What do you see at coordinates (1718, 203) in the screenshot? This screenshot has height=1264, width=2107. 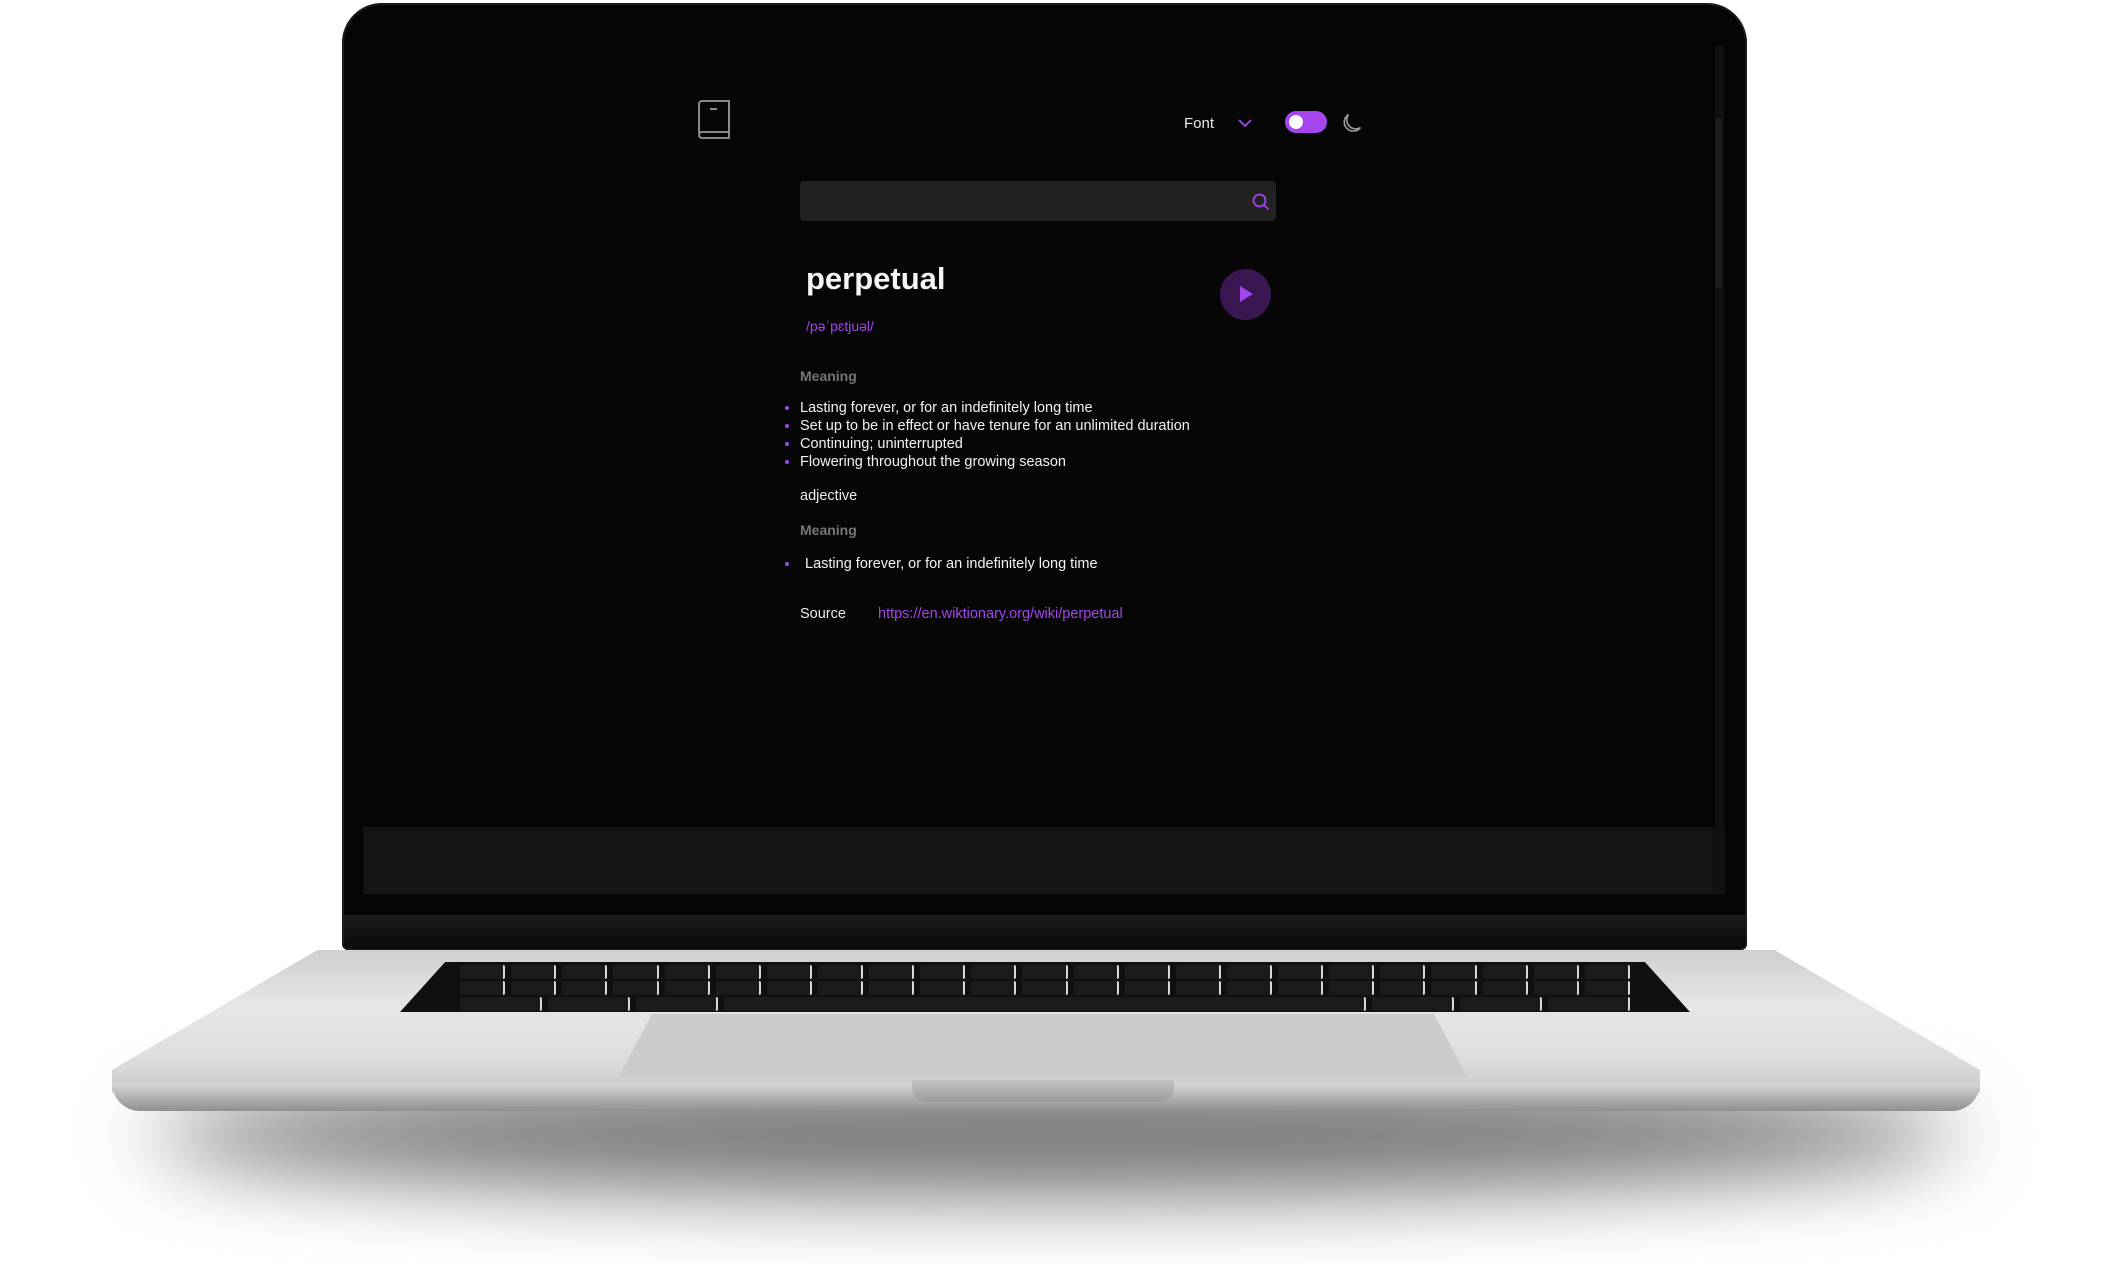 I see `page-scrollbar-thumb` at bounding box center [1718, 203].